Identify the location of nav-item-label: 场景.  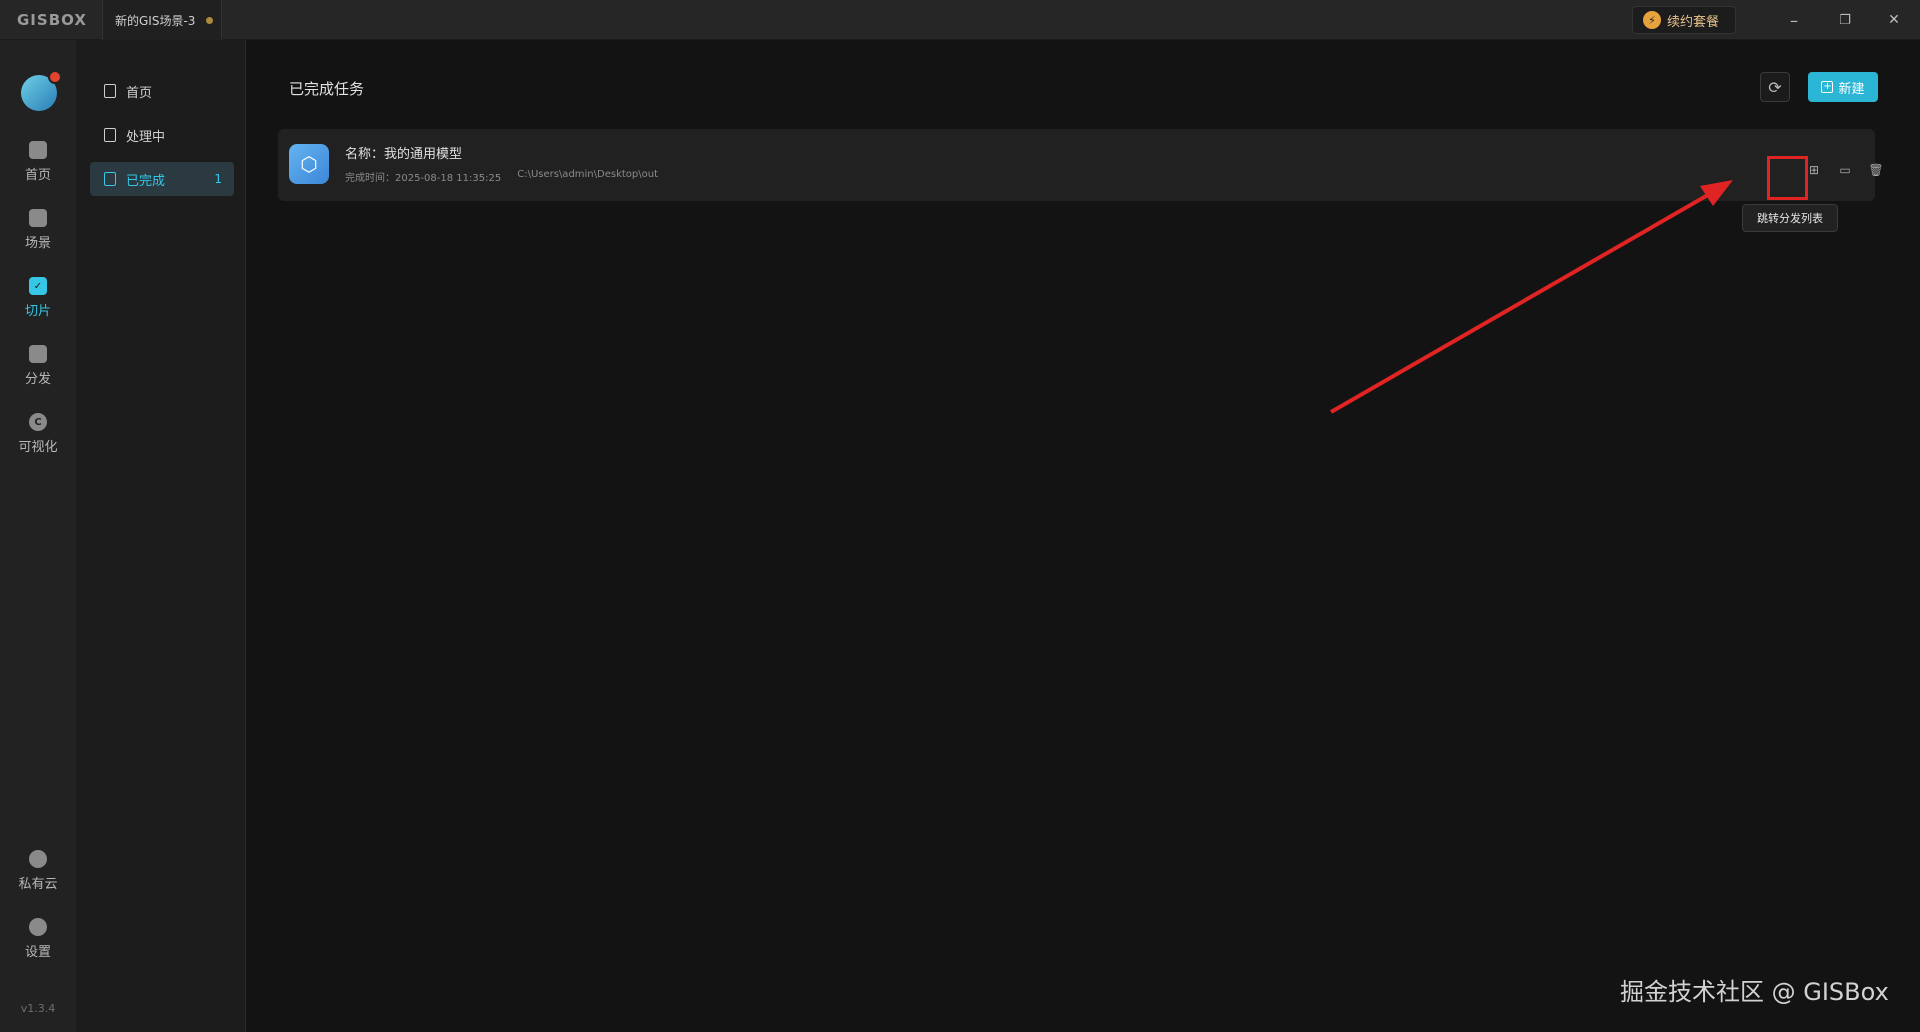
(37, 243).